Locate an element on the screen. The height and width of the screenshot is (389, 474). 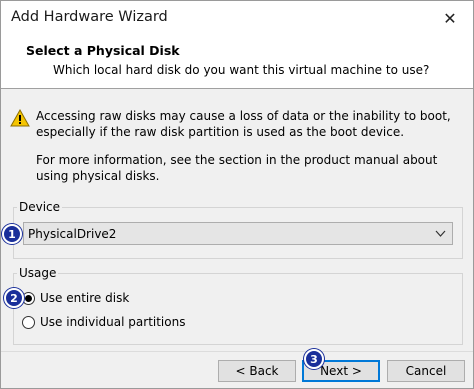
footer-divider is located at coordinates (237, 351).